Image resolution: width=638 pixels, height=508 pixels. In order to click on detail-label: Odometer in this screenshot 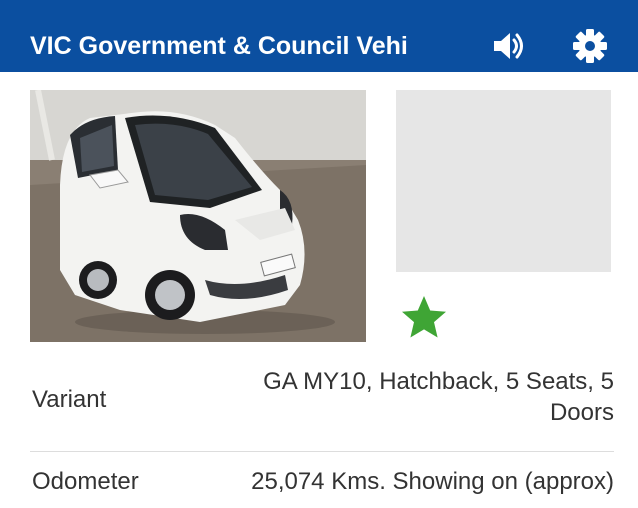, I will do `click(85, 481)`.